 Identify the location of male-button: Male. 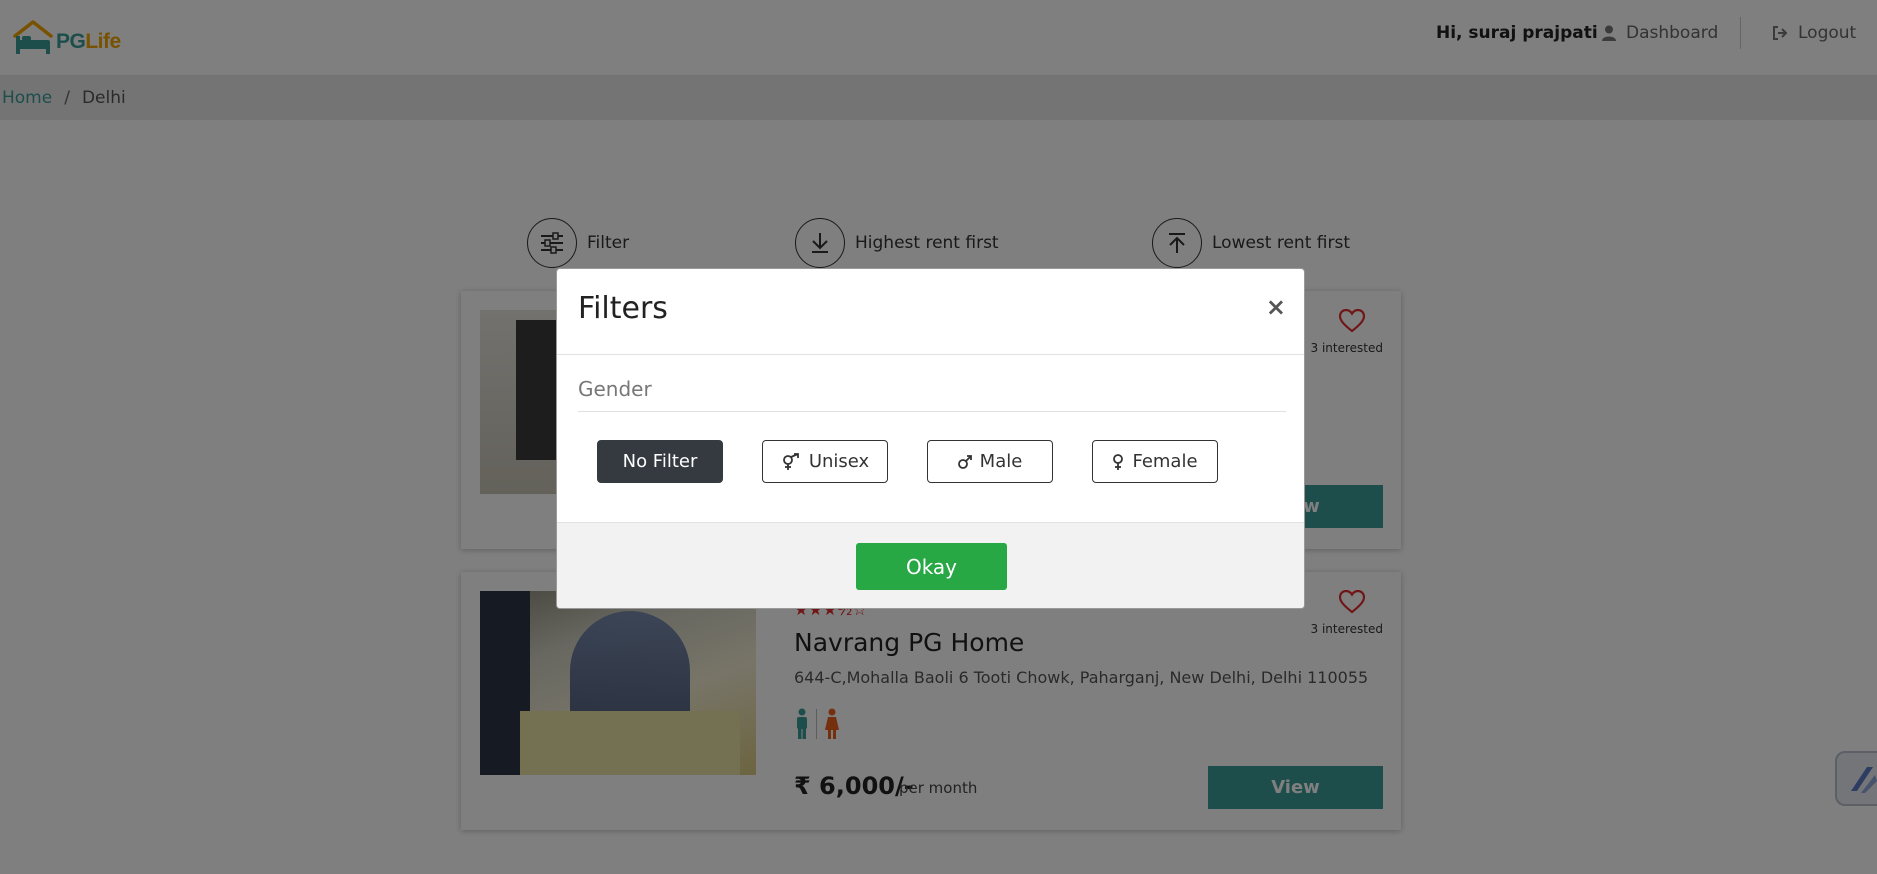
(990, 461).